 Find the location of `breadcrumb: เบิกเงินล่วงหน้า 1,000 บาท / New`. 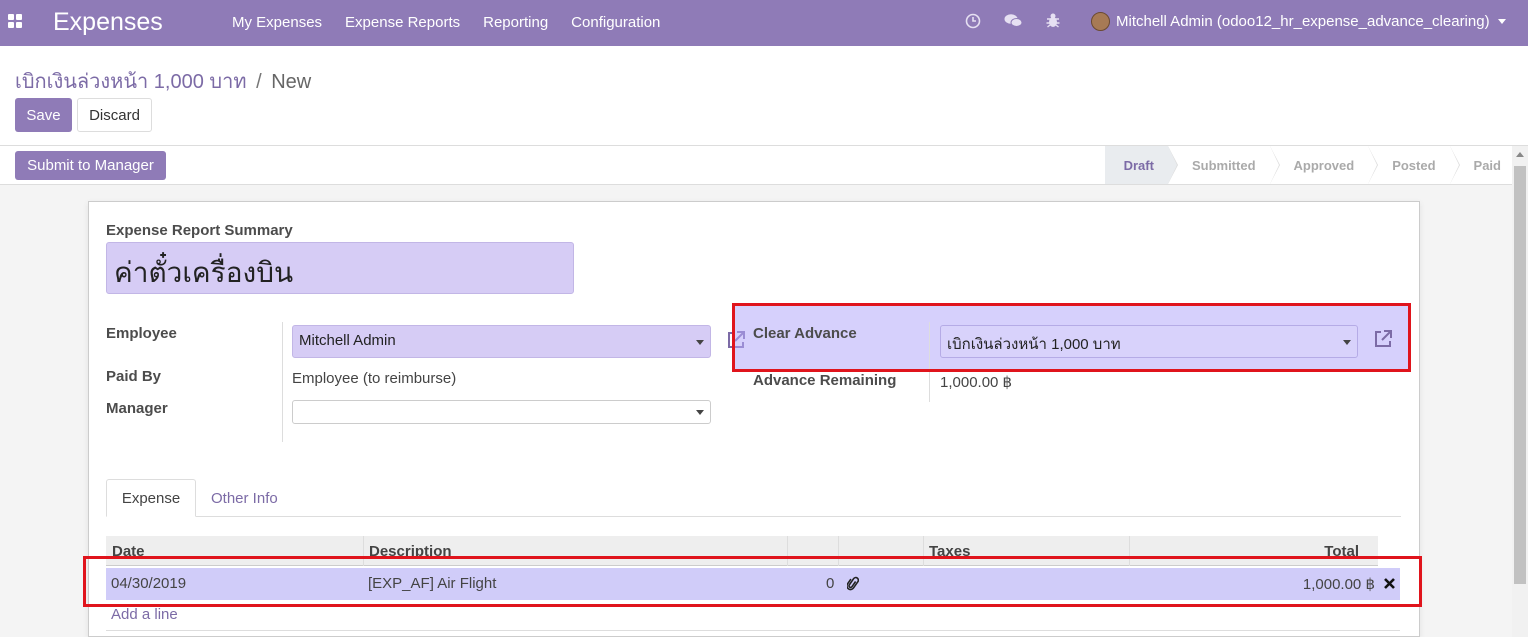

breadcrumb: เบิกเงินล่วงหน้า 1,000 บาท / New is located at coordinates (163, 81).